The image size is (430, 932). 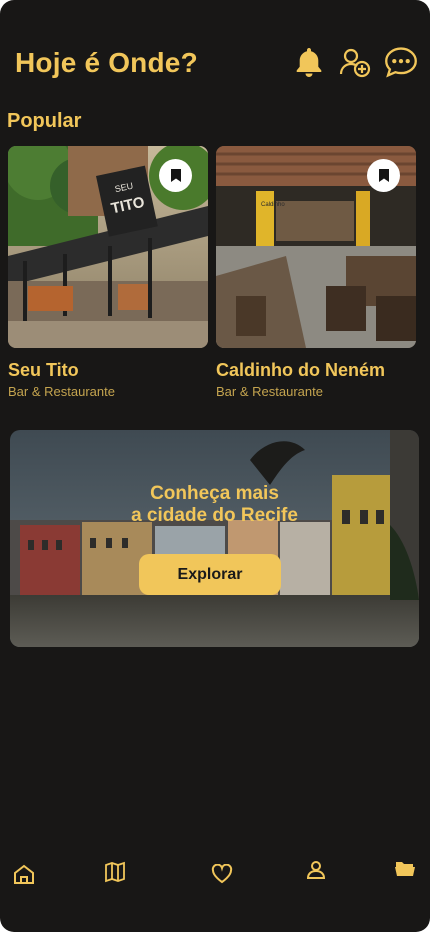 What do you see at coordinates (106, 62) in the screenshot?
I see `app-title: Hoje é Onde?` at bounding box center [106, 62].